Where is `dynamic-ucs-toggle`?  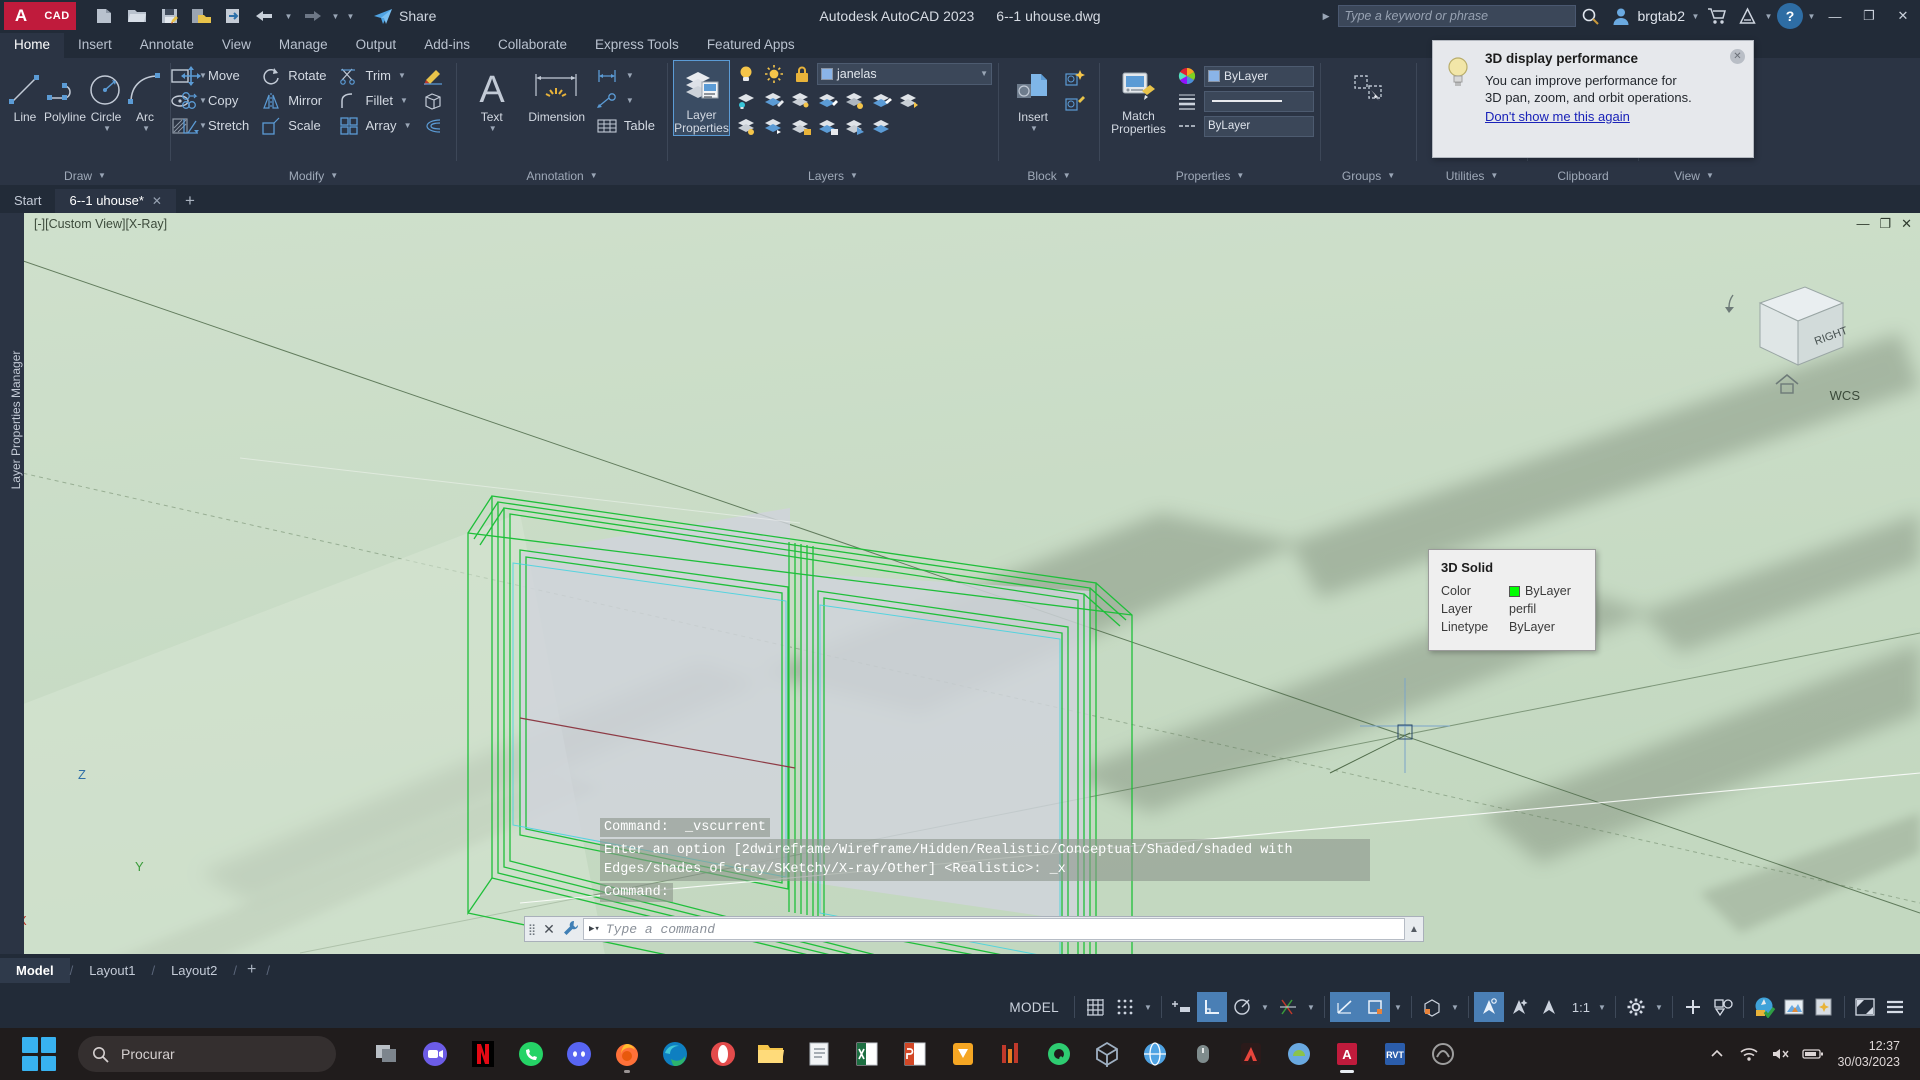
dynamic-ucs-toggle is located at coordinates (1432, 1007).